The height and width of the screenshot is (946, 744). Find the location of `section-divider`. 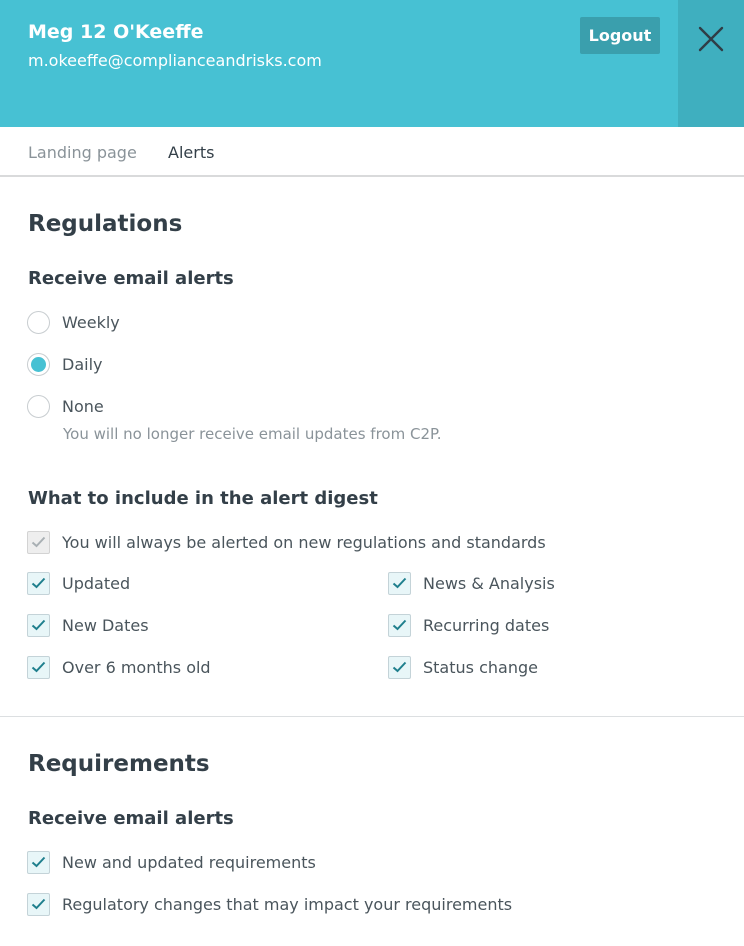

section-divider is located at coordinates (372, 716).